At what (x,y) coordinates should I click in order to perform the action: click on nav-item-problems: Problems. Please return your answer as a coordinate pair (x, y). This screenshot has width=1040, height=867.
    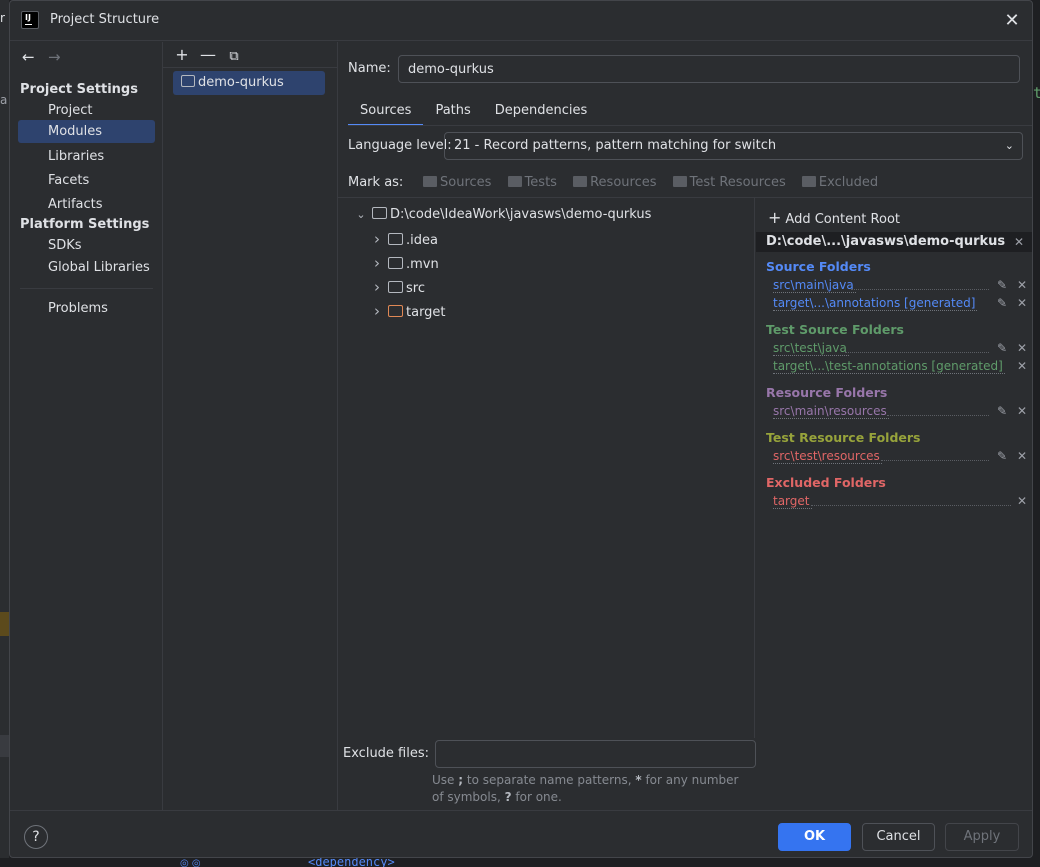
    Looking at the image, I should click on (86, 308).